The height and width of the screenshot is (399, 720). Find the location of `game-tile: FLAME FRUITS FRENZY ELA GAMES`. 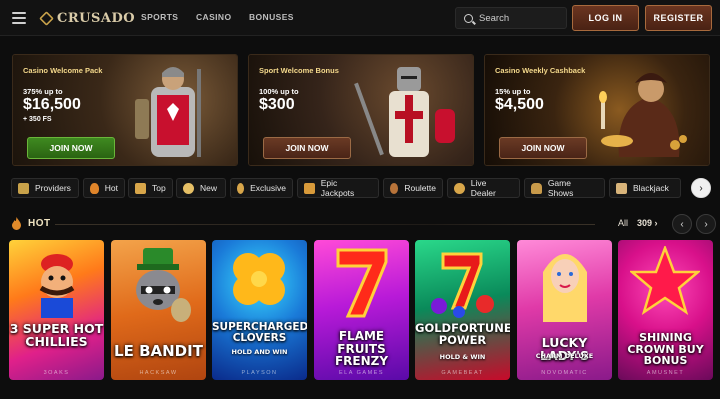

game-tile: FLAME FRUITS FRENZY ELA GAMES is located at coordinates (361, 310).